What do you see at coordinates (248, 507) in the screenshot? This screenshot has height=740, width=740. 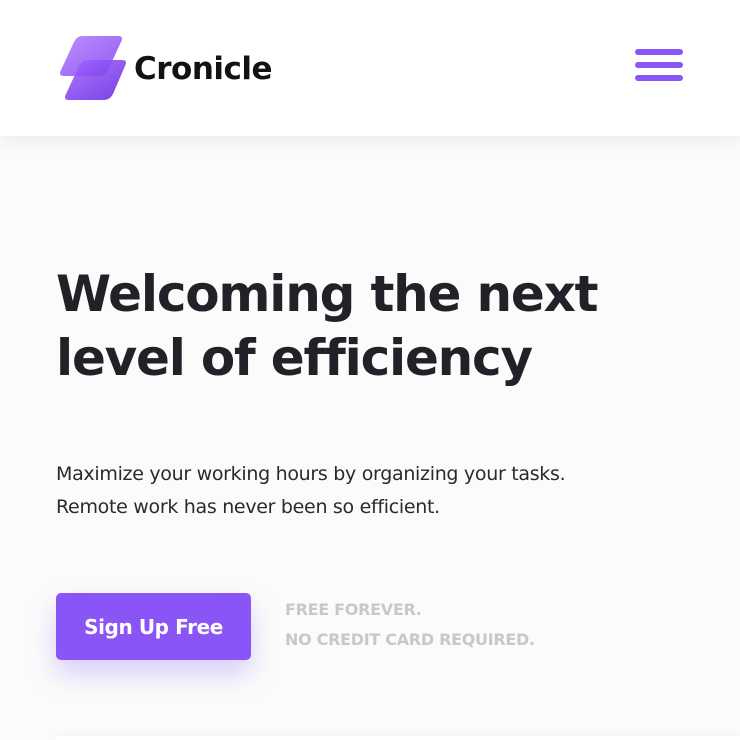 I see `hero-subtitle-line-2: Remote work has never been so efficient.` at bounding box center [248, 507].